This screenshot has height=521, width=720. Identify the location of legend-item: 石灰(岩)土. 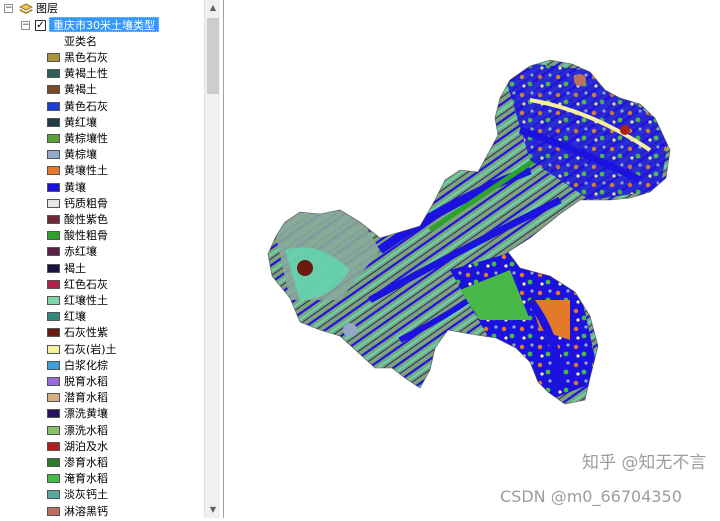
(102, 350).